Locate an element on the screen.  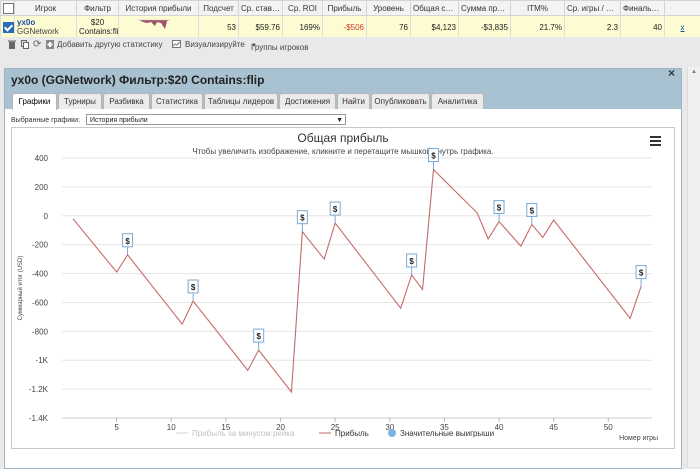
chevron-down-icon: ▼ is located at coordinates (339, 120).